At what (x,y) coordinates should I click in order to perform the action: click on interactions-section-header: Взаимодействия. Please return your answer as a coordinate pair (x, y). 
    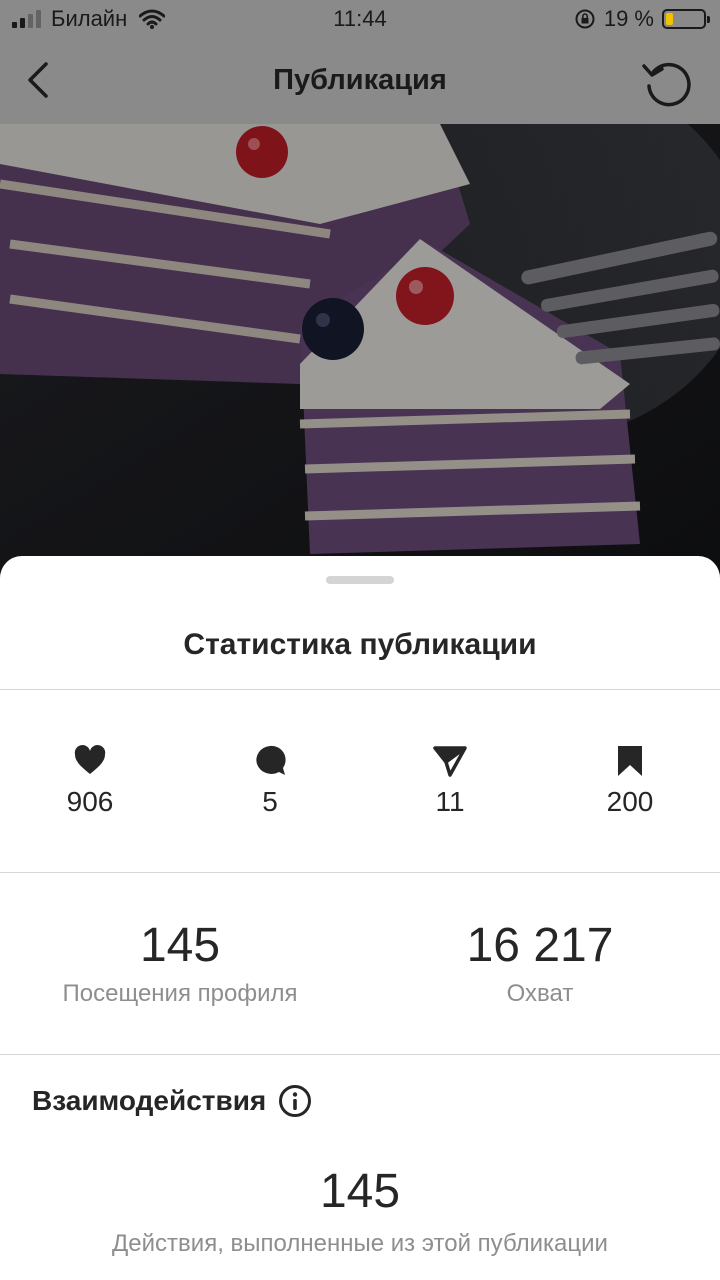
    Looking at the image, I should click on (172, 1101).